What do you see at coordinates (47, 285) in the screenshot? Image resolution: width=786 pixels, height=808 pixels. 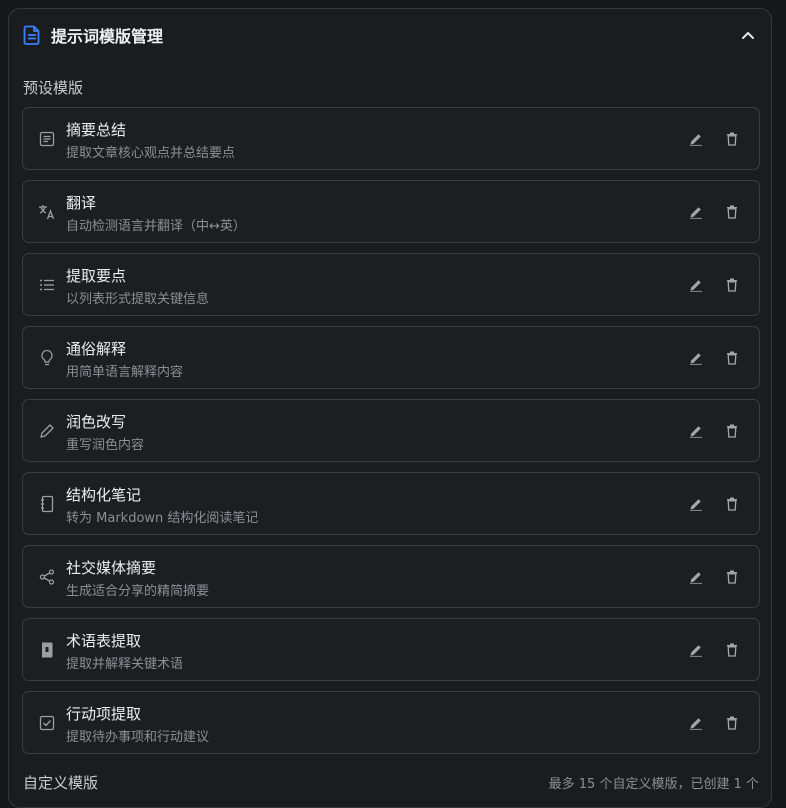 I see `list-icon` at bounding box center [47, 285].